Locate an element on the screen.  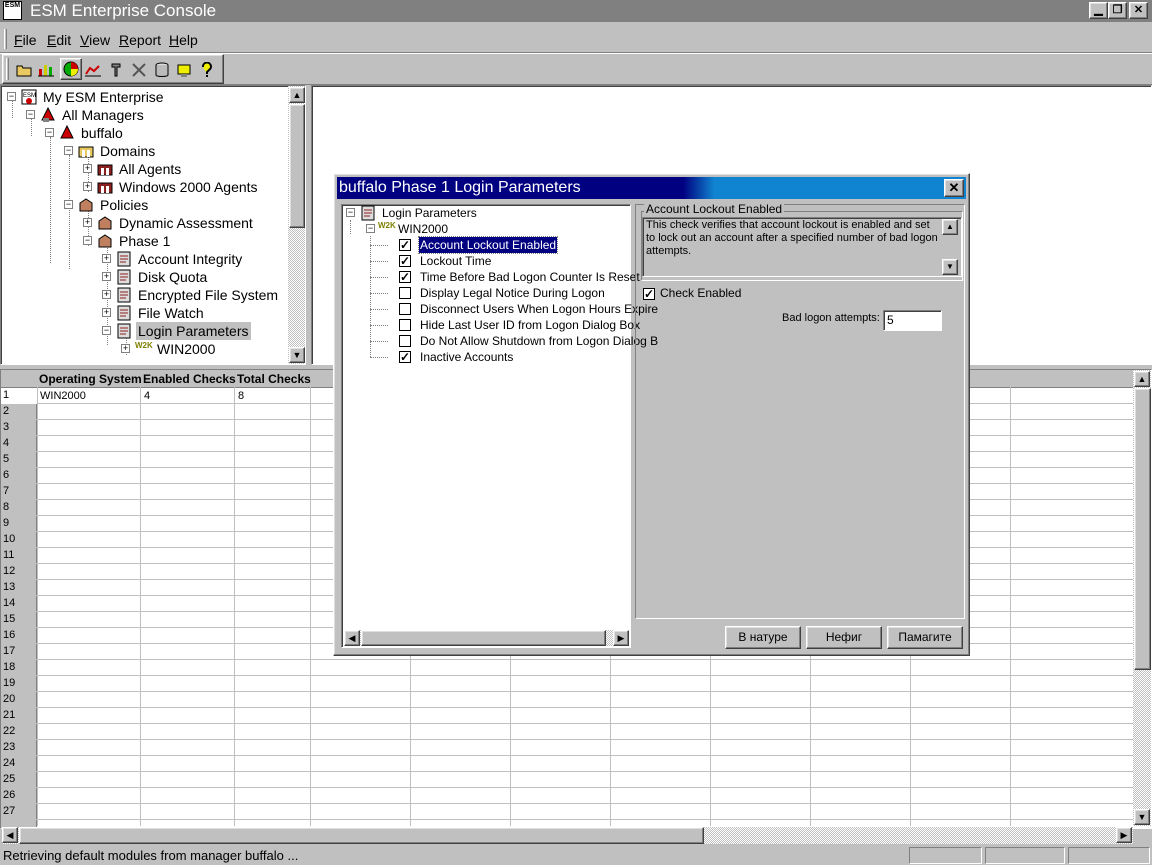
row-number: 21 is located at coordinates (19, 716).